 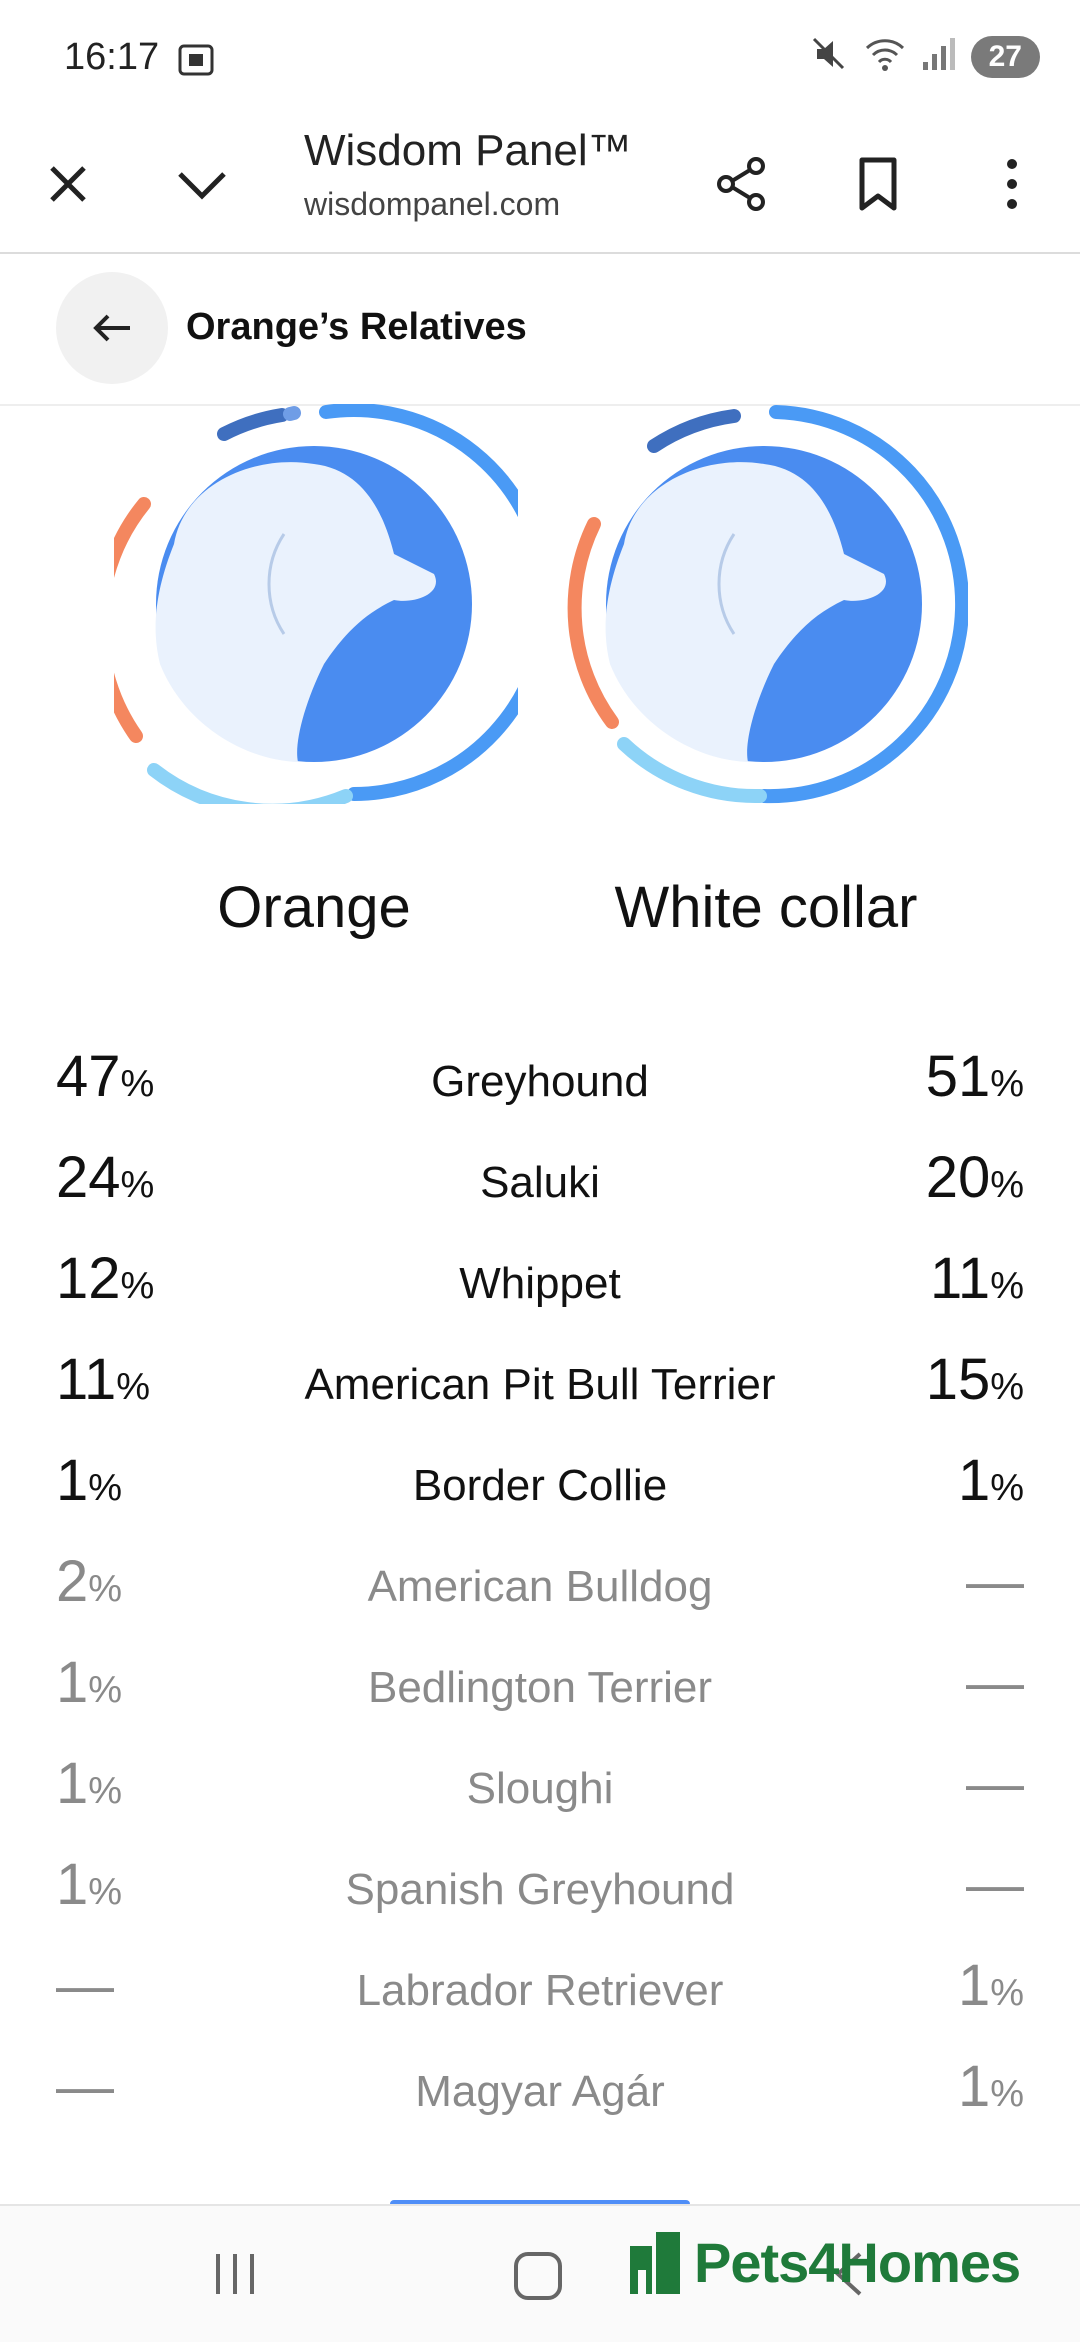 What do you see at coordinates (314, 907) in the screenshot?
I see `dog-name-left: Orange` at bounding box center [314, 907].